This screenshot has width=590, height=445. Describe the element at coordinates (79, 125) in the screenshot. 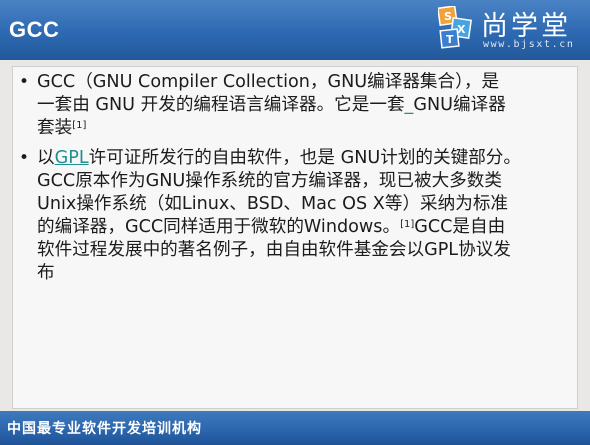

I see `citation-1: [1]` at that location.